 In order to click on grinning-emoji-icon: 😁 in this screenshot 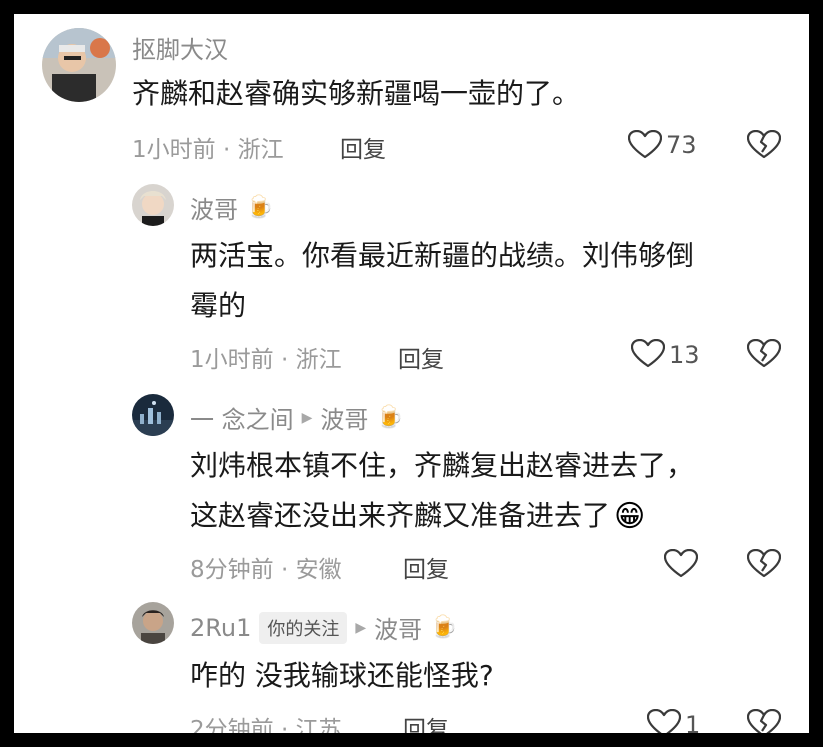, I will do `click(630, 516)`.